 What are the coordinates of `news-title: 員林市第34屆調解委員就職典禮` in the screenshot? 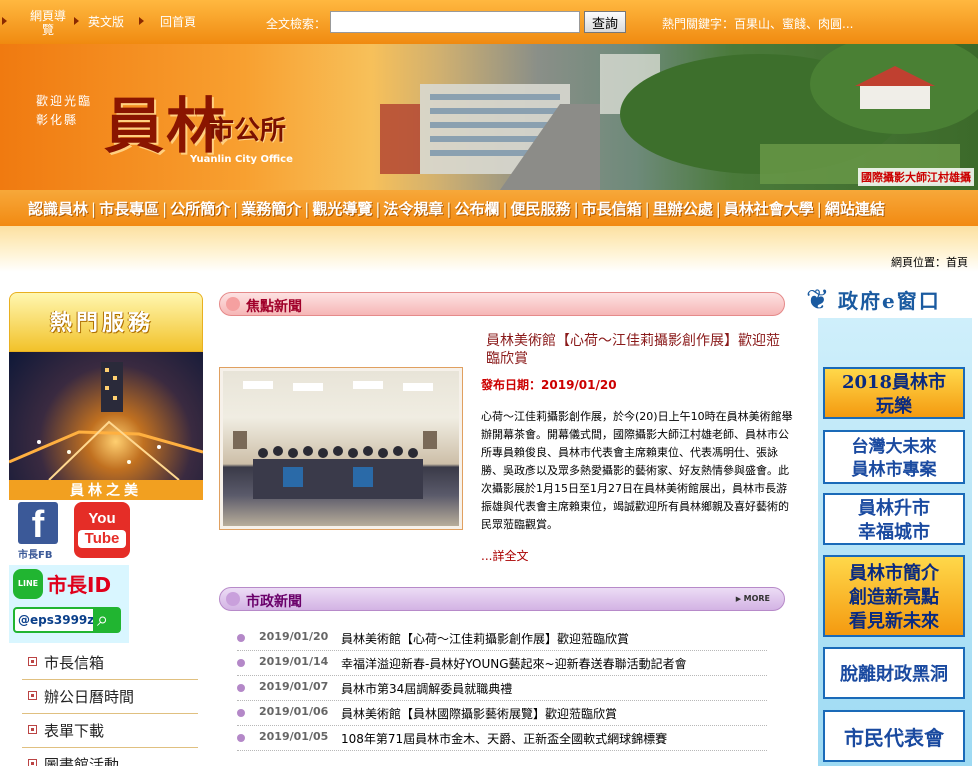 It's located at (426, 688).